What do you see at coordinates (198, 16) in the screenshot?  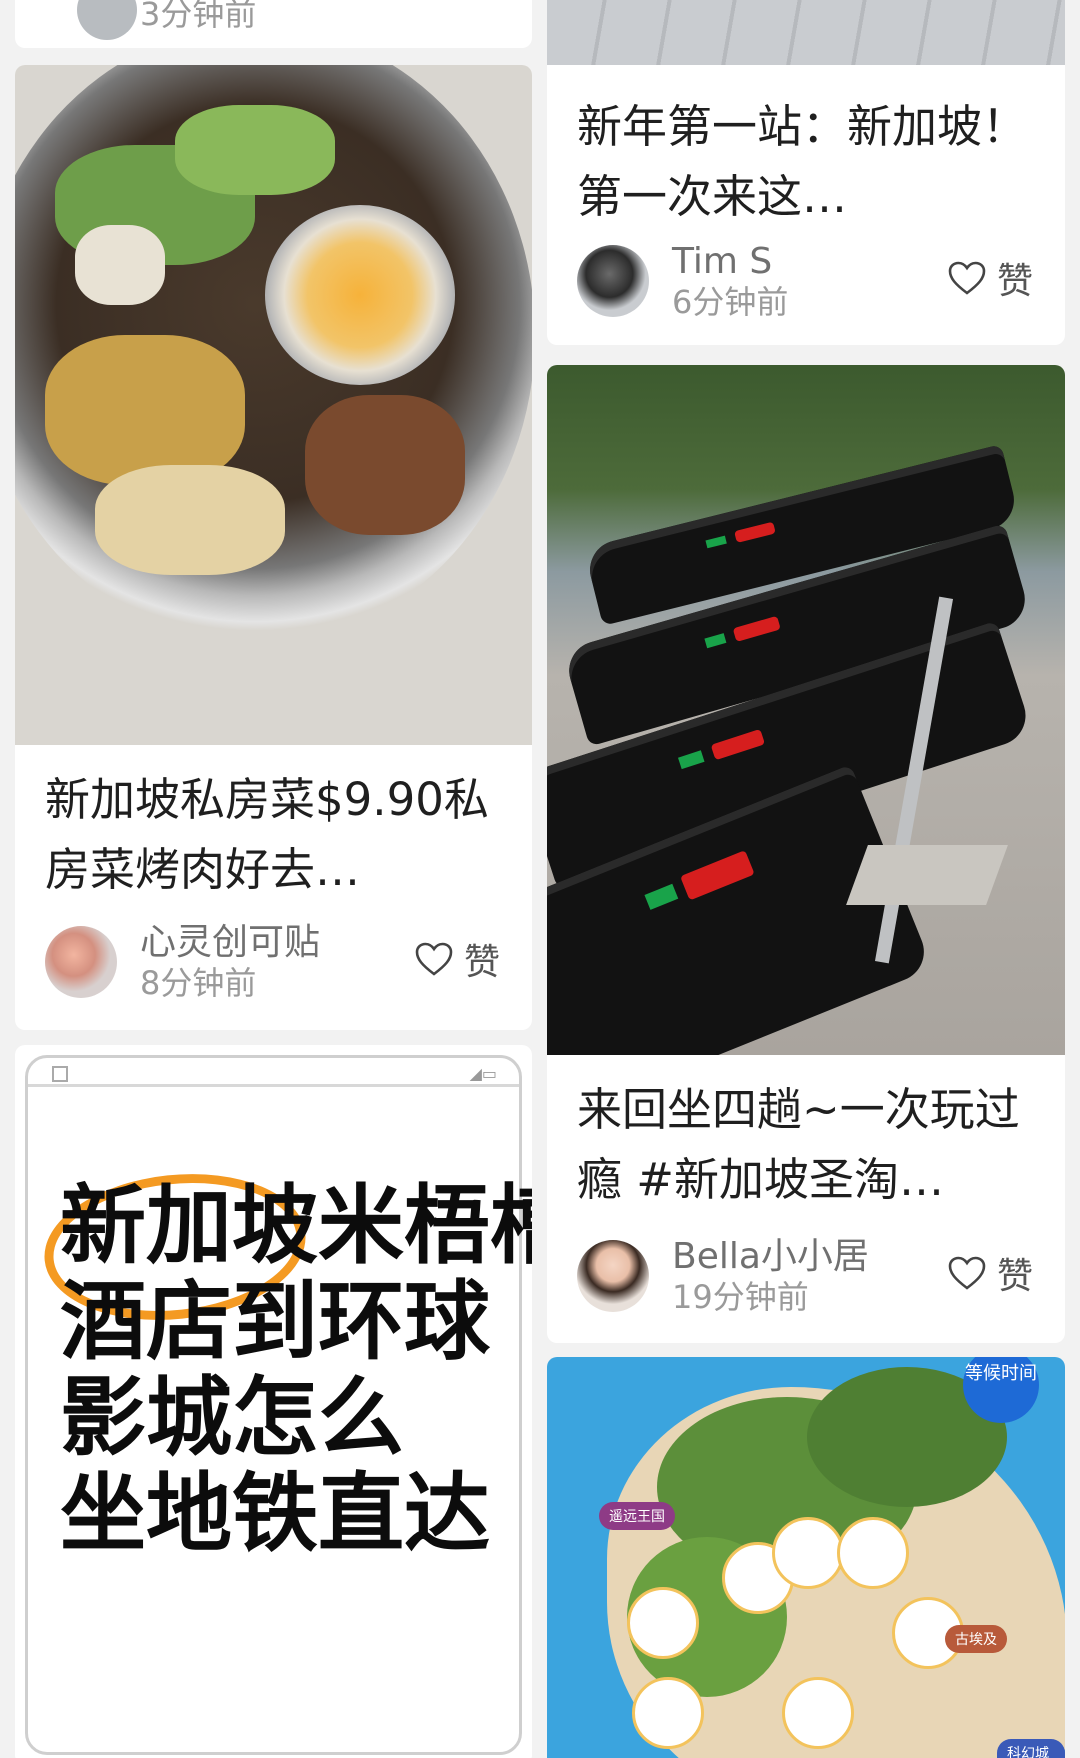 I see `post-time: 3分钟前` at bounding box center [198, 16].